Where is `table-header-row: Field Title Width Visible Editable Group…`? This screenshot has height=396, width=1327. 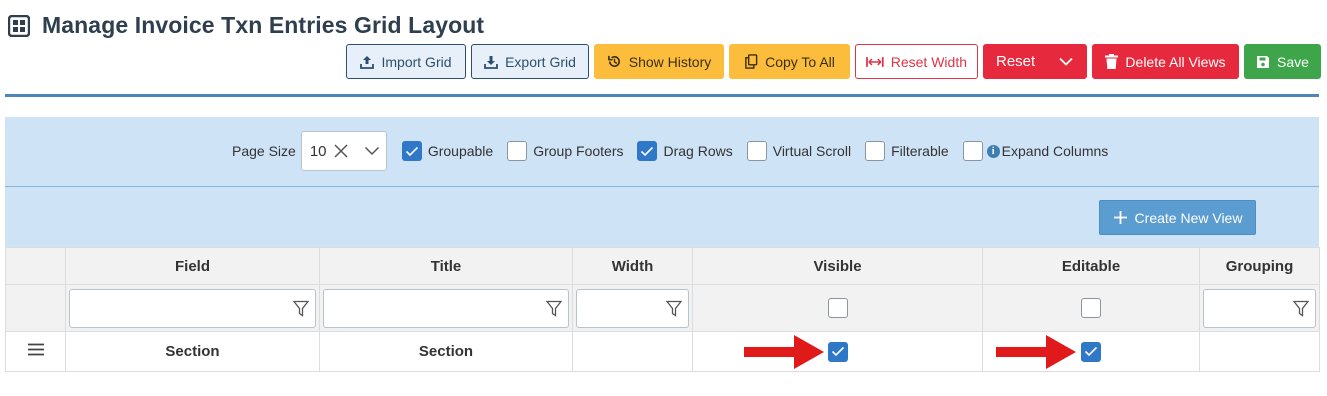 table-header-row: Field Title Width Visible Editable Group… is located at coordinates (662, 266).